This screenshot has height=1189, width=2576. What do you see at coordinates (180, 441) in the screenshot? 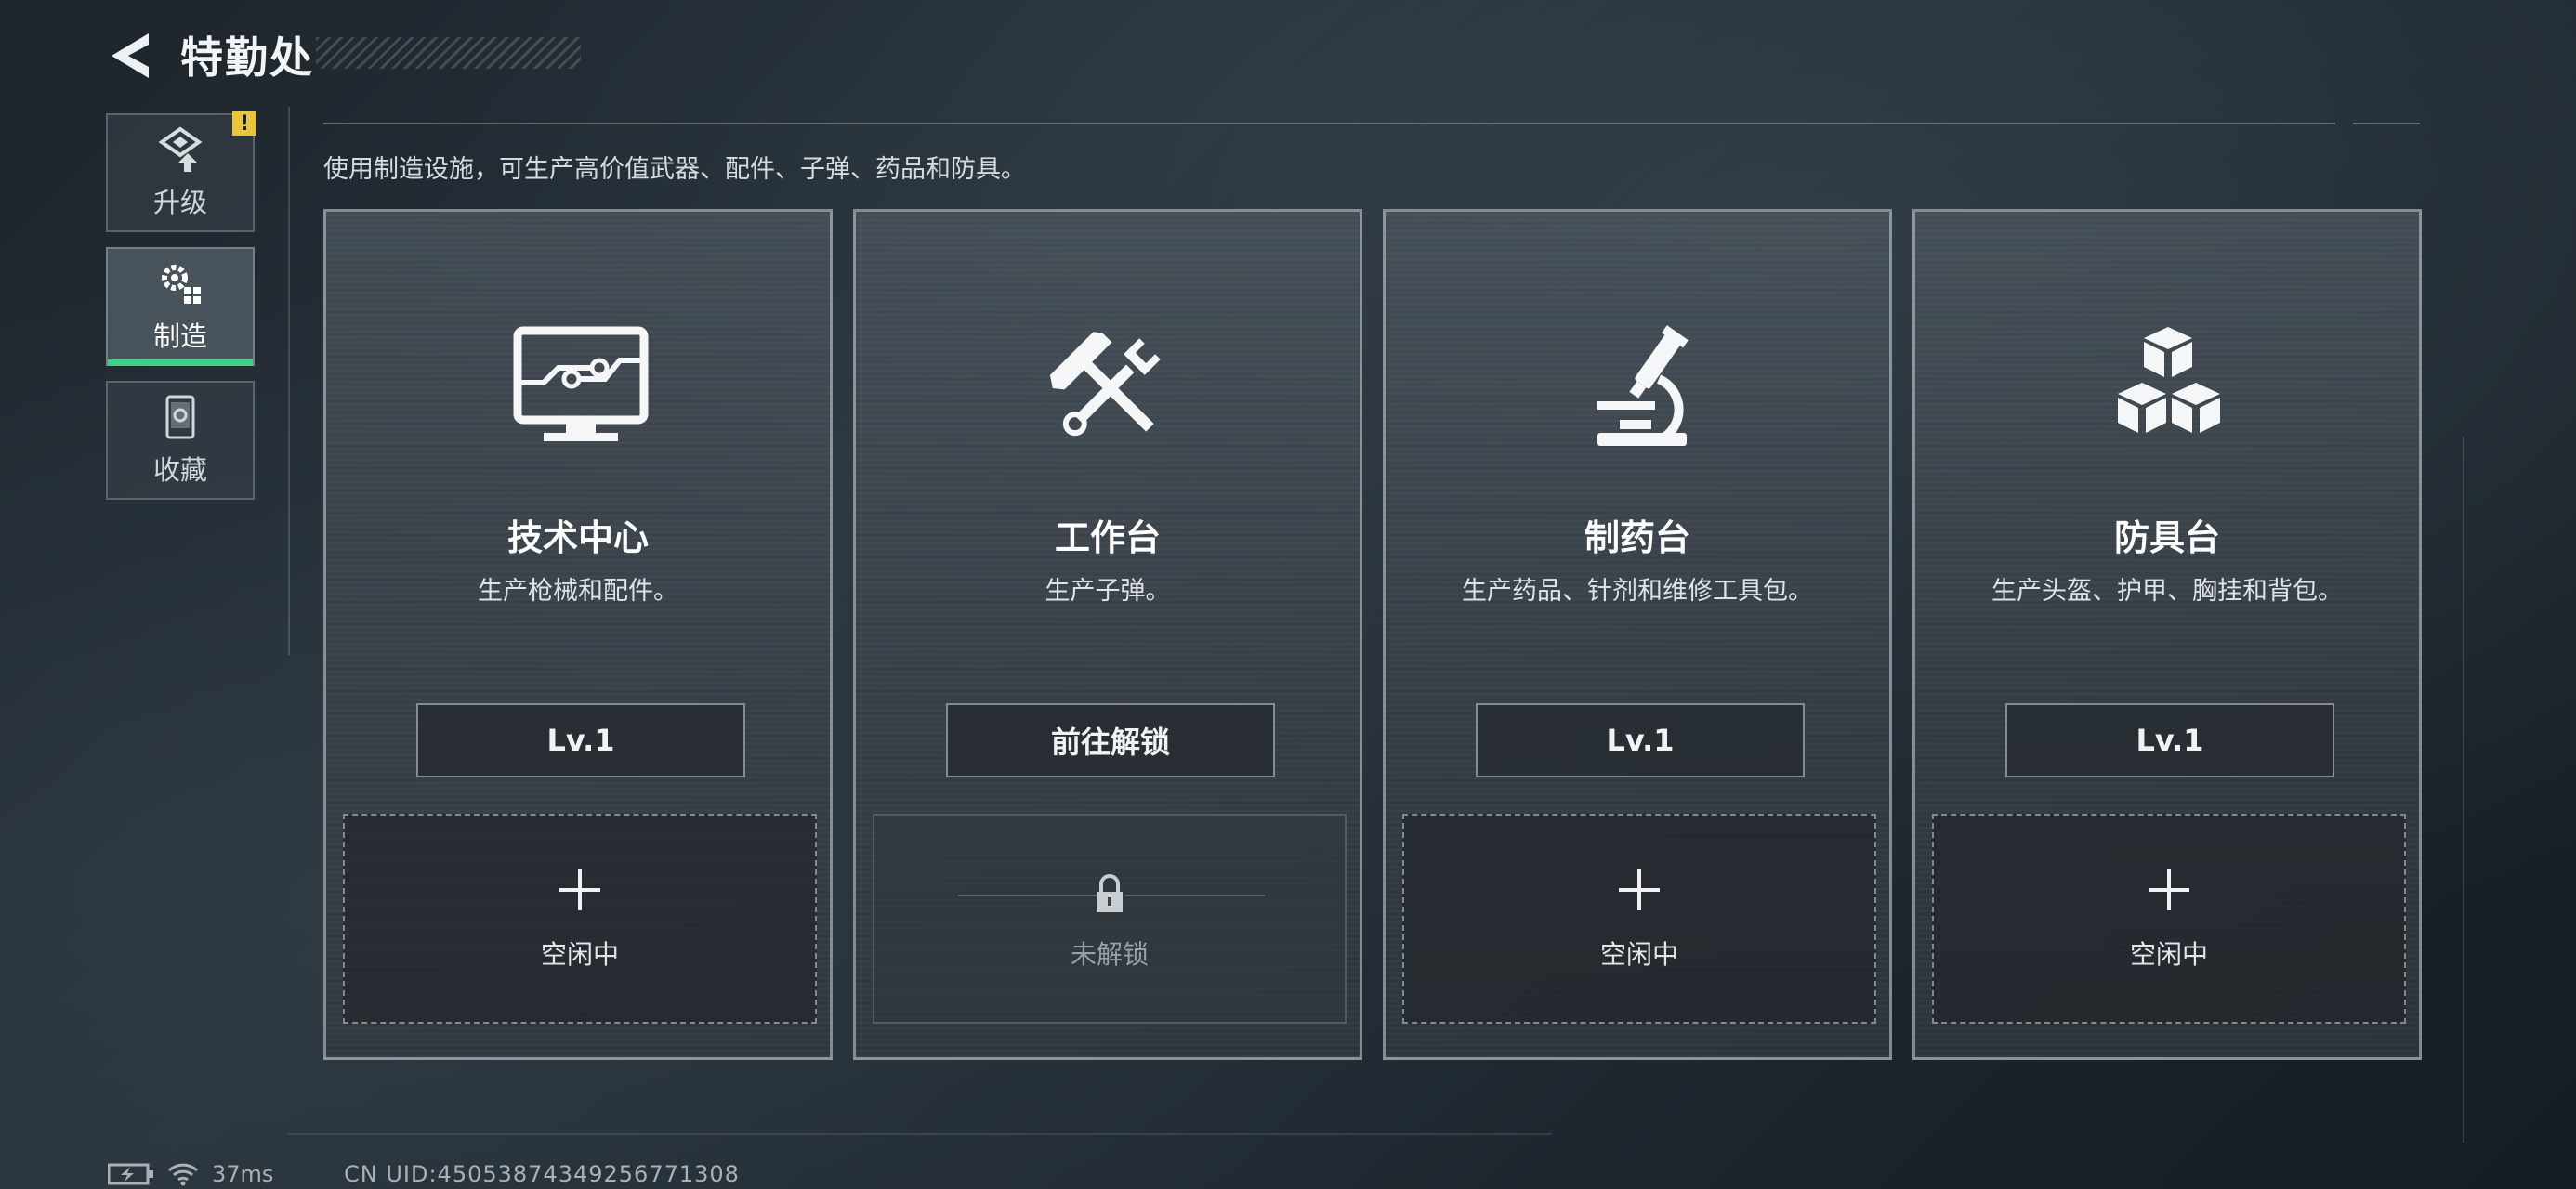
I see `sidebar-item-collection: 收藏` at bounding box center [180, 441].